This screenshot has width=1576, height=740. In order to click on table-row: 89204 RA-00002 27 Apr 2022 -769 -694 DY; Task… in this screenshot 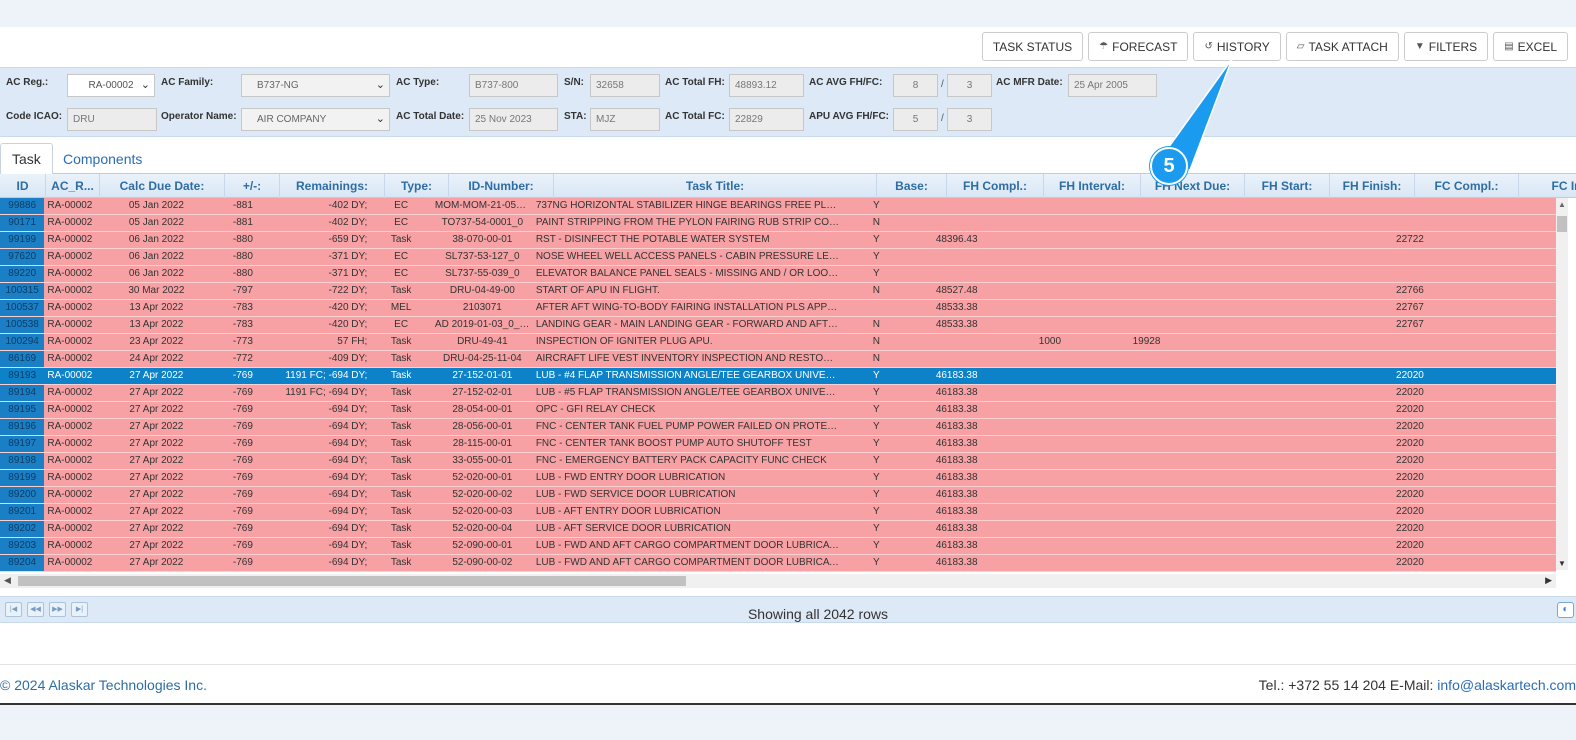, I will do `click(778, 563)`.